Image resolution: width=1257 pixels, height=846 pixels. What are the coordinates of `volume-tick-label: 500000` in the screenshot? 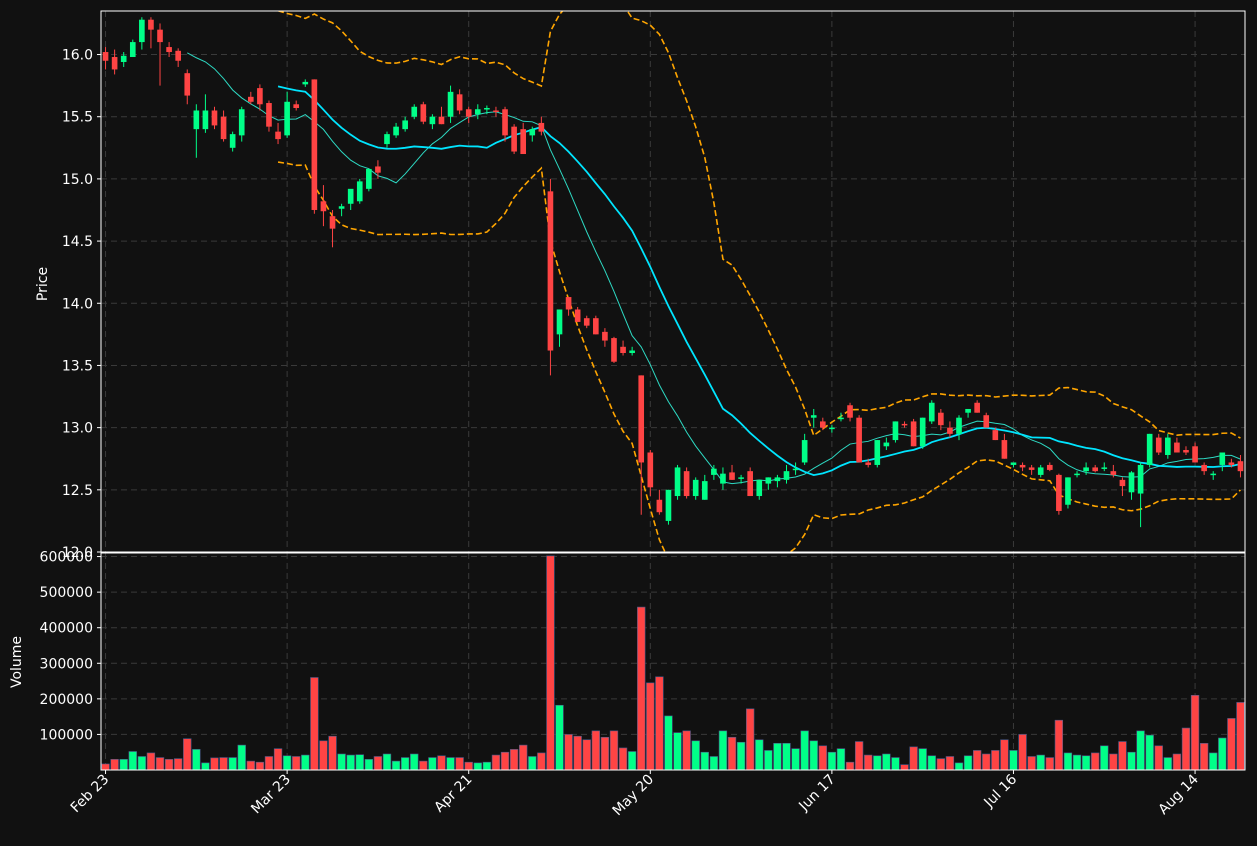 It's located at (66, 593).